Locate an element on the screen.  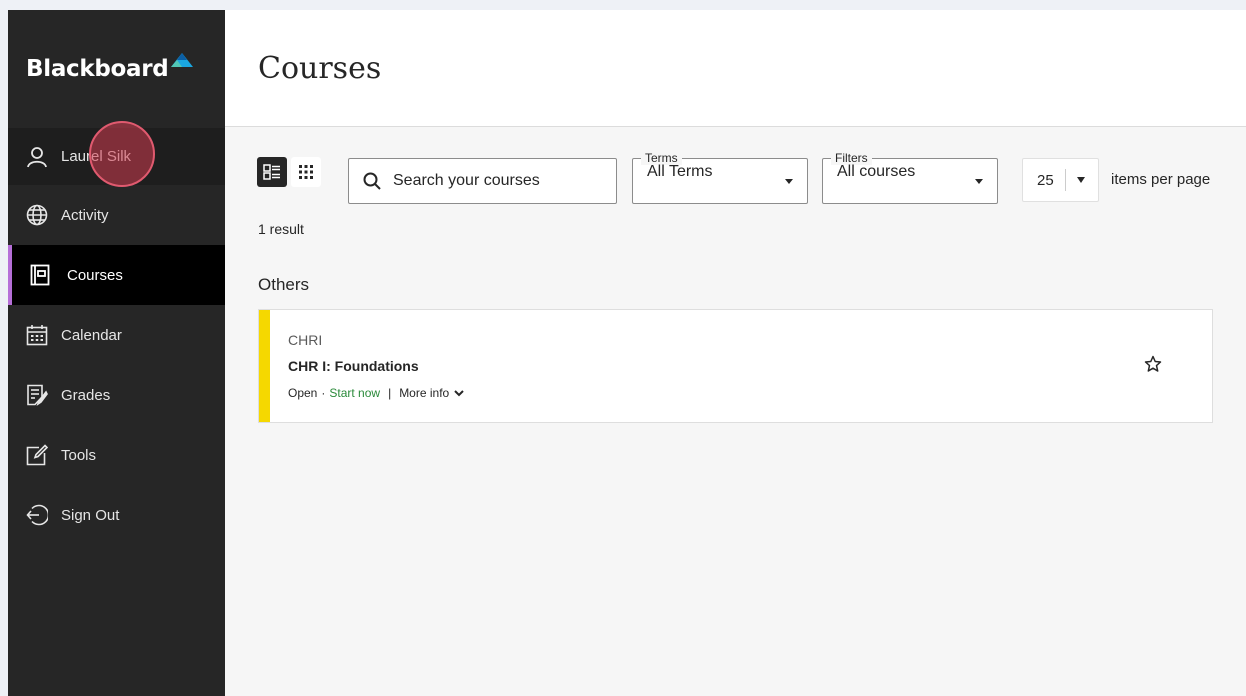
divider is located at coordinates (1065, 180).